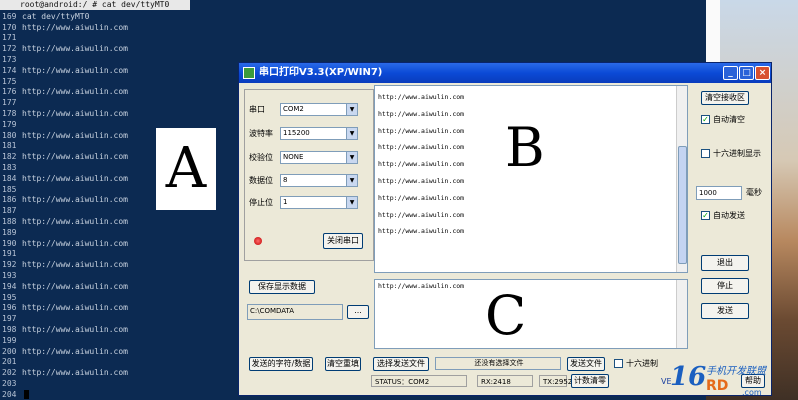 The width and height of the screenshot is (798, 400). I want to click on line-number: 188, so click(9, 221).